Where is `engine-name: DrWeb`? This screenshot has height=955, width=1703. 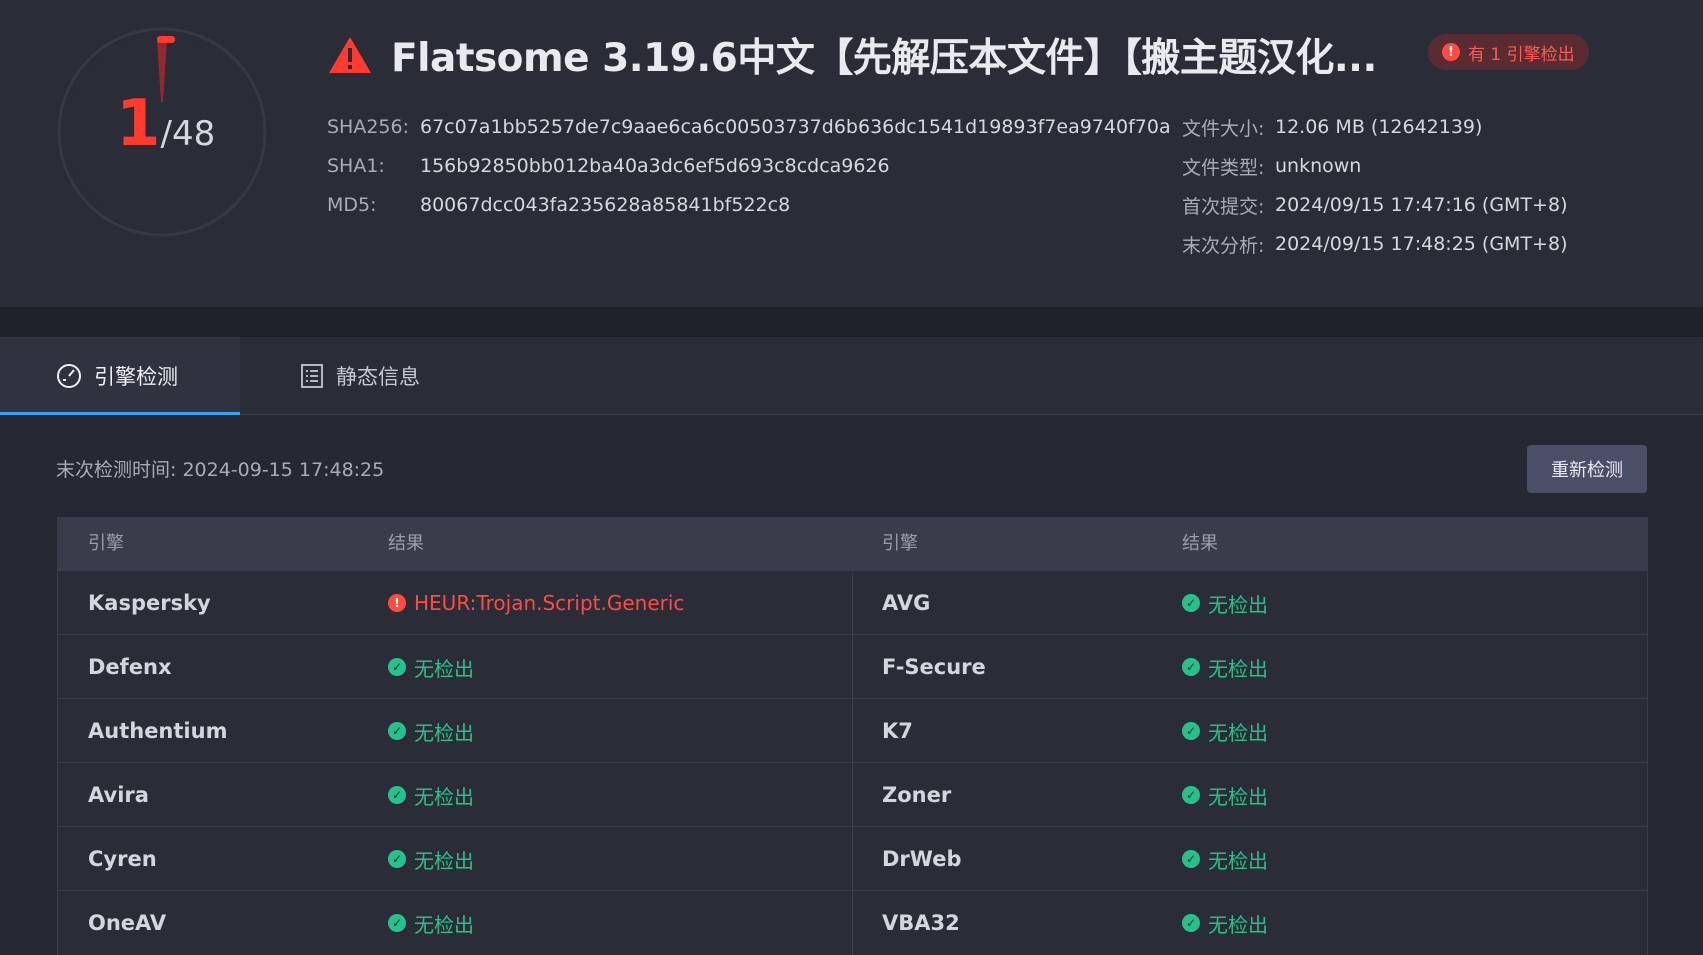 engine-name: DrWeb is located at coordinates (922, 859).